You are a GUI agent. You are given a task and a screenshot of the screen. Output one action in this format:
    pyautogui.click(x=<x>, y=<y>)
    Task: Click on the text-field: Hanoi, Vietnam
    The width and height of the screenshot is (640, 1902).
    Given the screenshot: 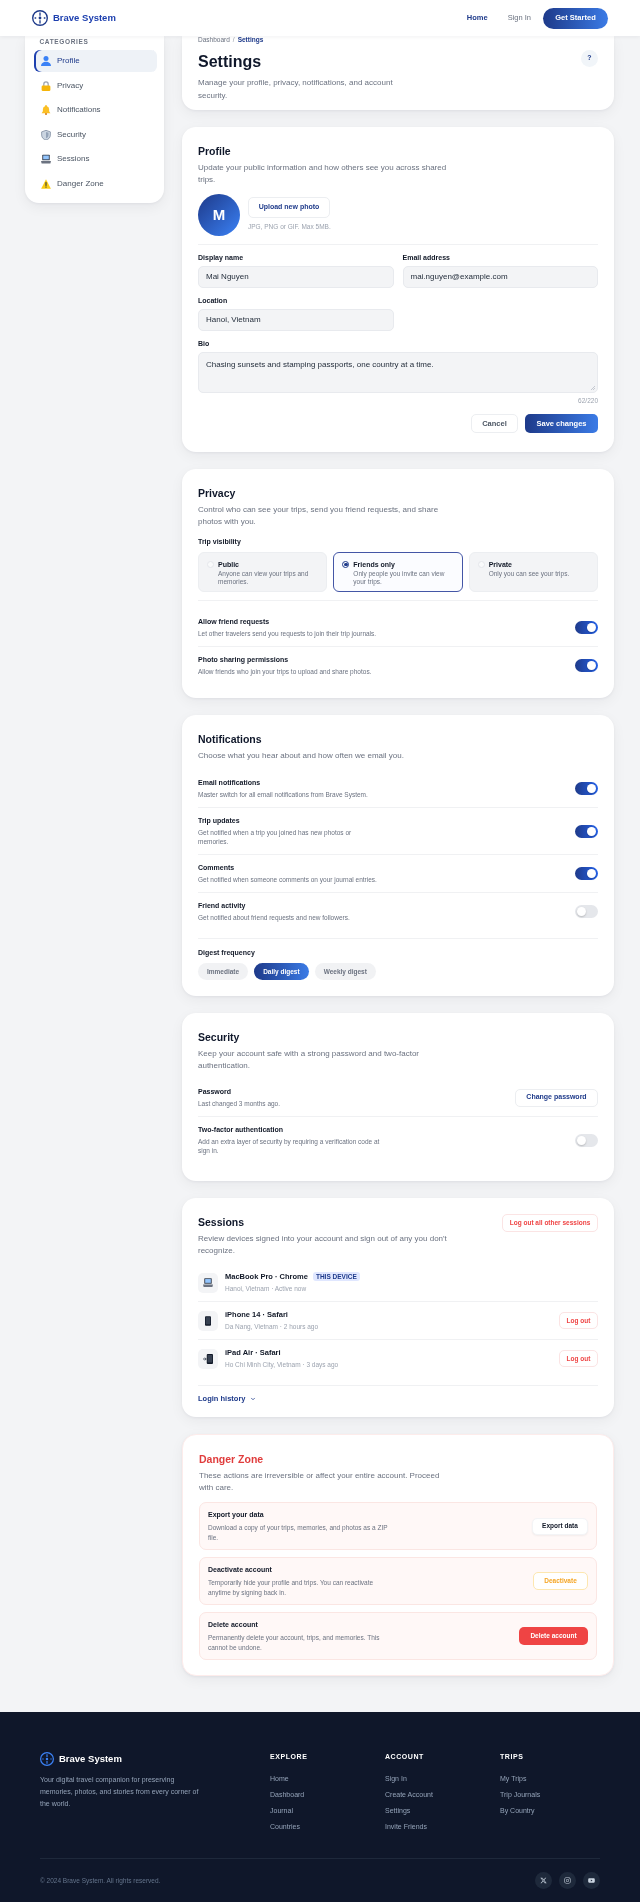 What is the action you would take?
    pyautogui.click(x=296, y=320)
    